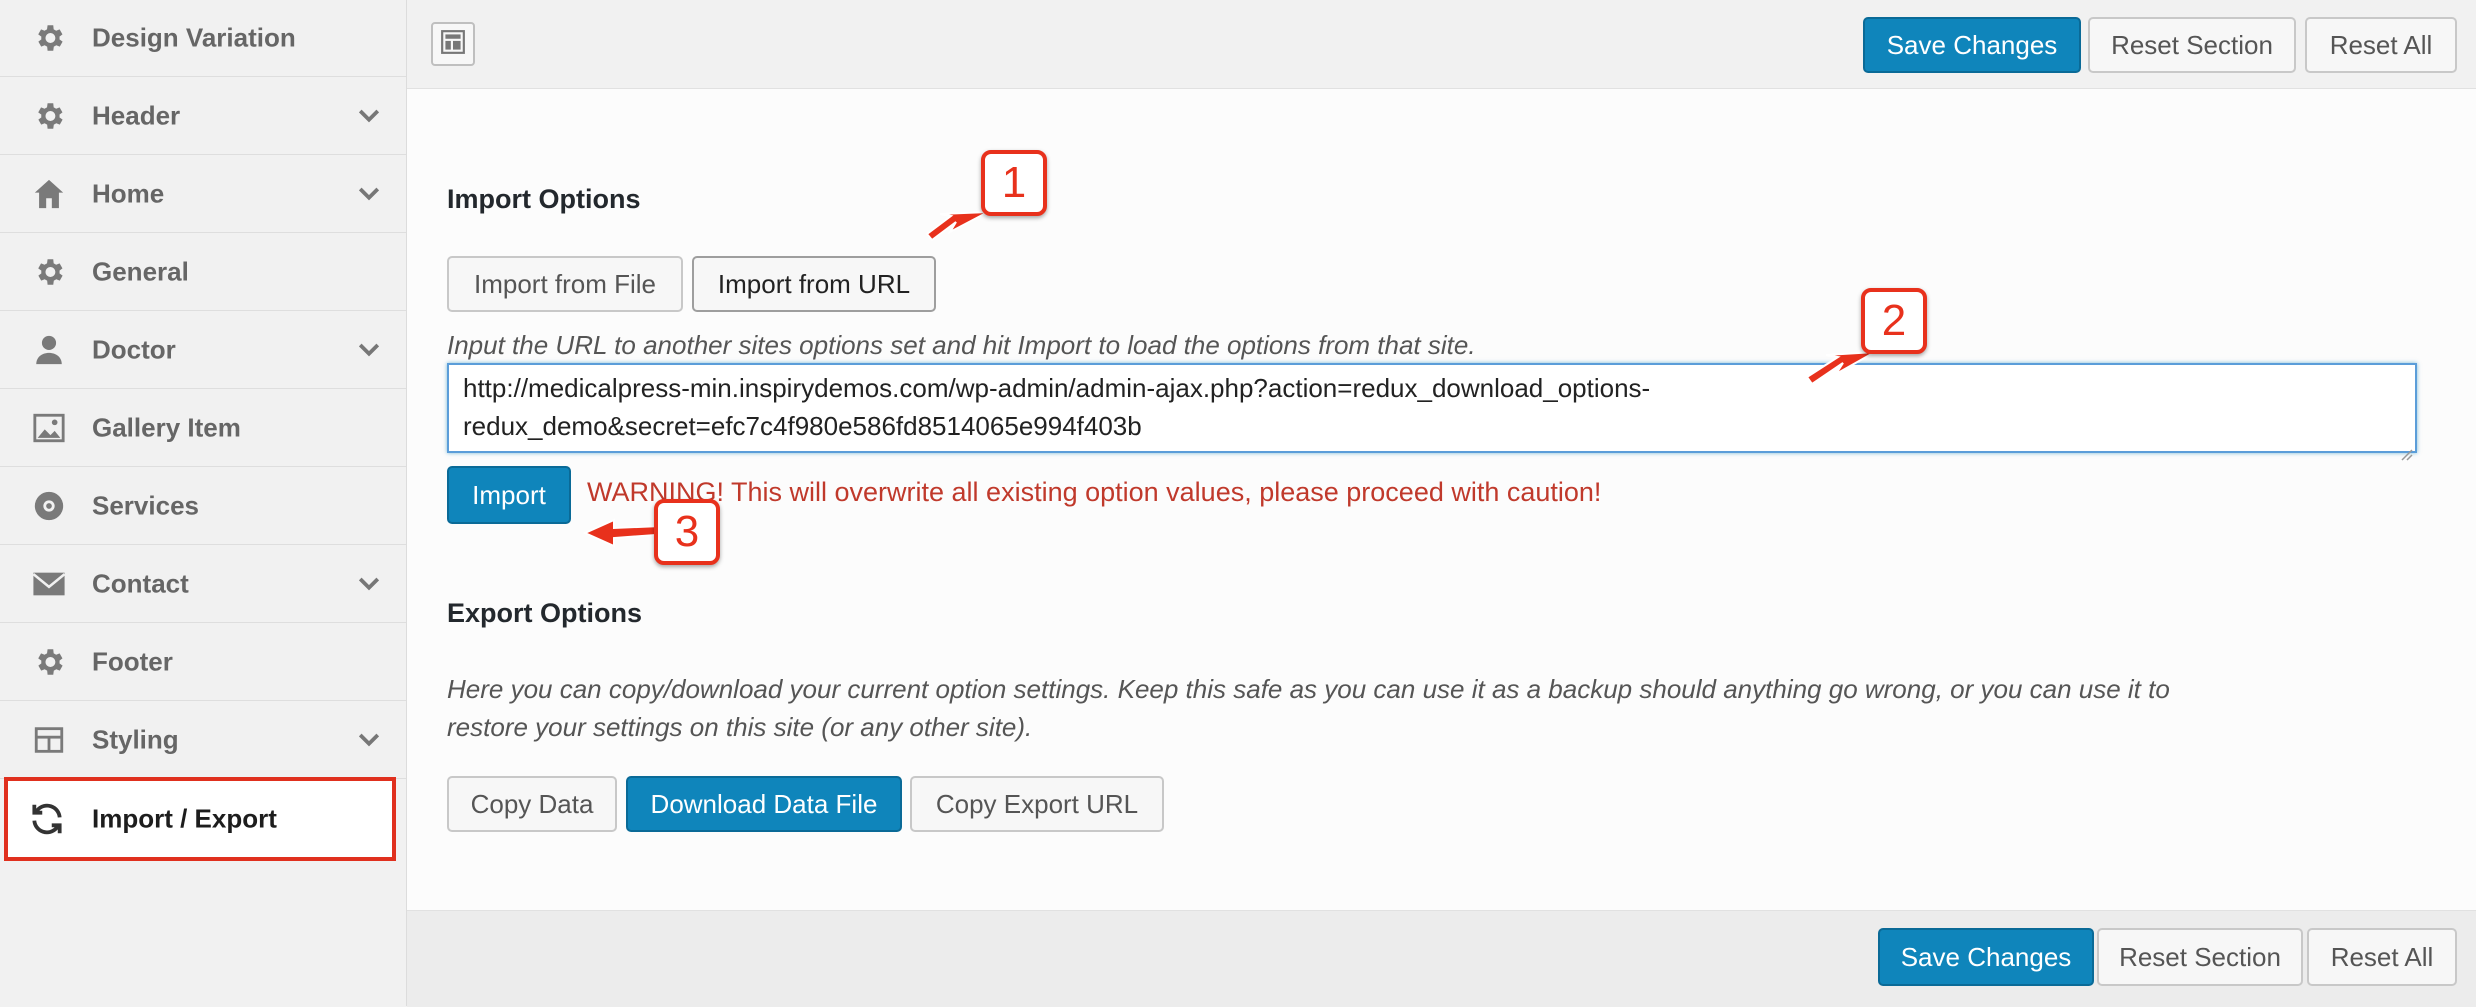  Describe the element at coordinates (203, 662) in the screenshot. I see `sidebar-item-footer: Footer` at that location.